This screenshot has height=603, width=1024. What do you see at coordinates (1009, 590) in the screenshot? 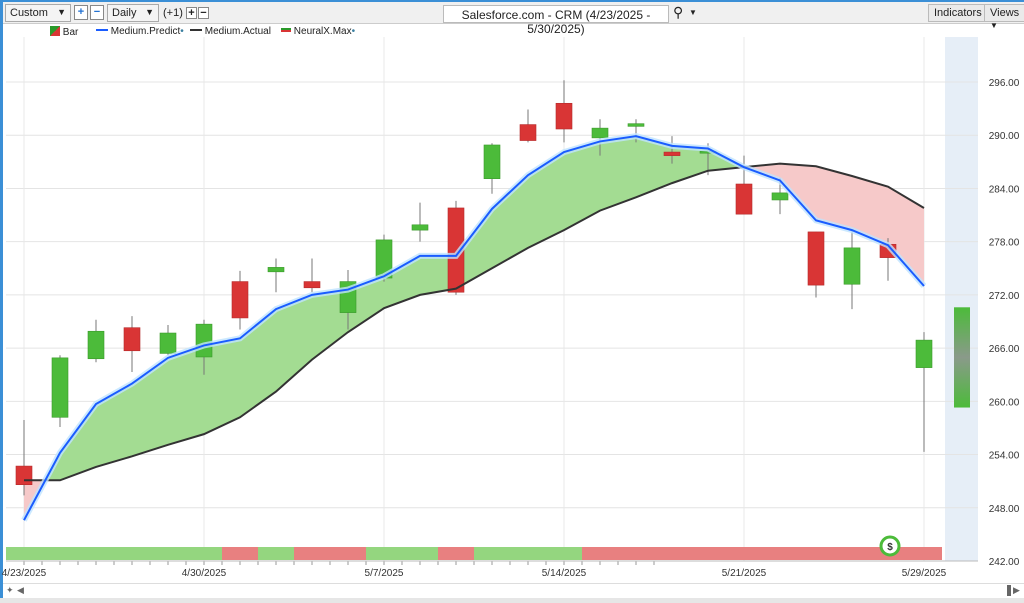
I see `scroll-thumb` at bounding box center [1009, 590].